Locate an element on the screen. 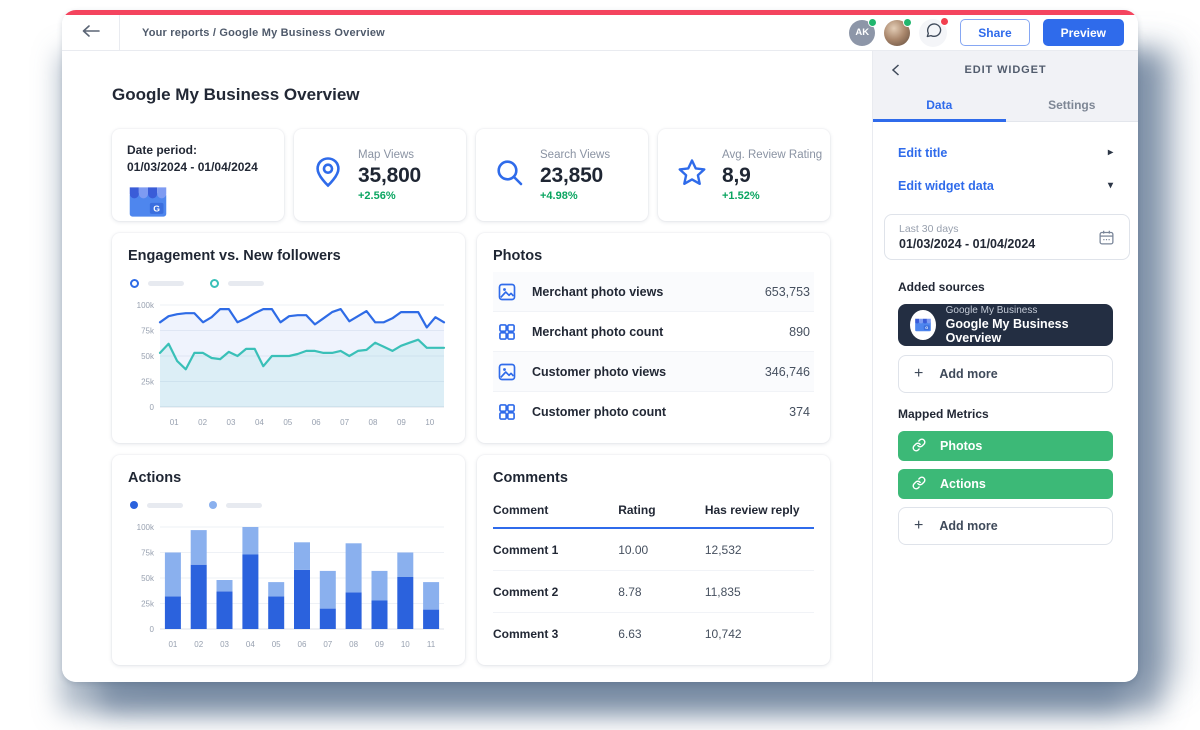 The height and width of the screenshot is (730, 1200). search-views-card: Search Views 23,850 +4.98% is located at coordinates (562, 175).